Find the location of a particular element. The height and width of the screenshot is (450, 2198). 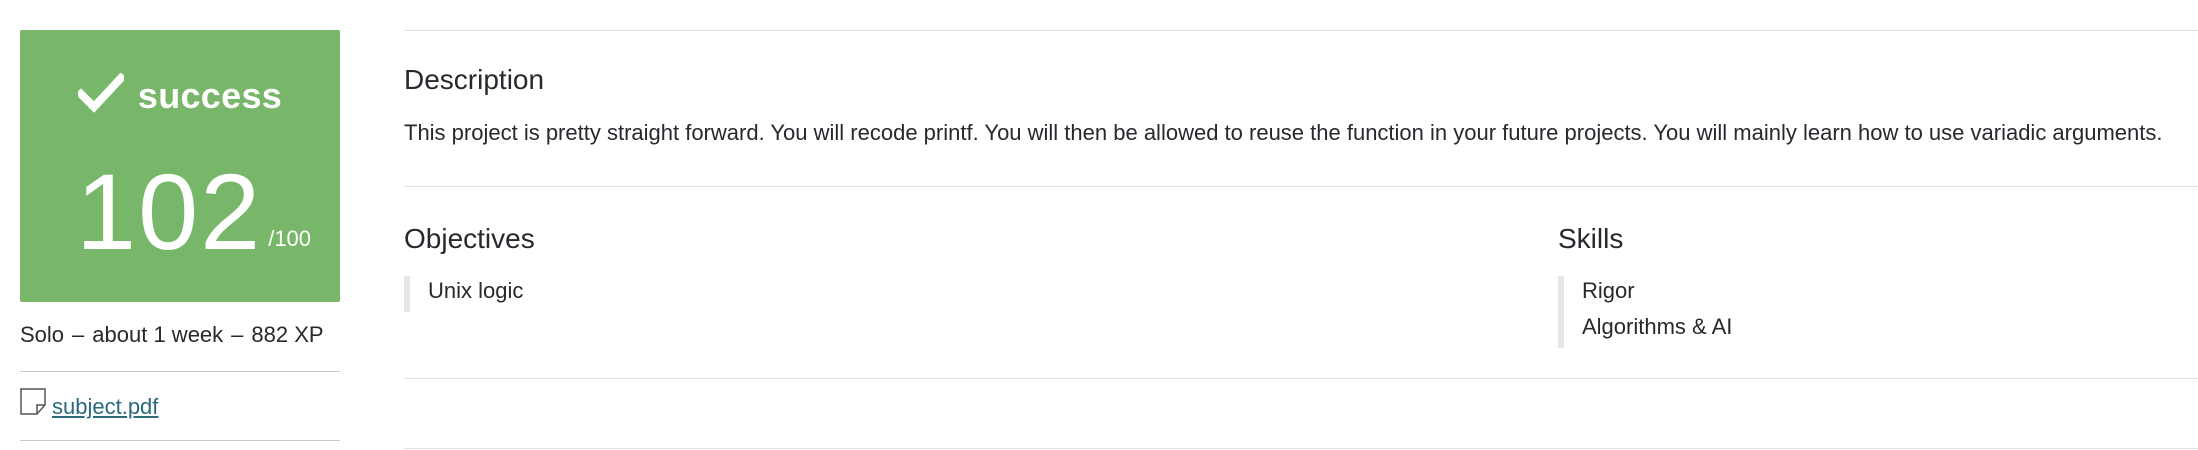

file-icon is located at coordinates (33, 401).